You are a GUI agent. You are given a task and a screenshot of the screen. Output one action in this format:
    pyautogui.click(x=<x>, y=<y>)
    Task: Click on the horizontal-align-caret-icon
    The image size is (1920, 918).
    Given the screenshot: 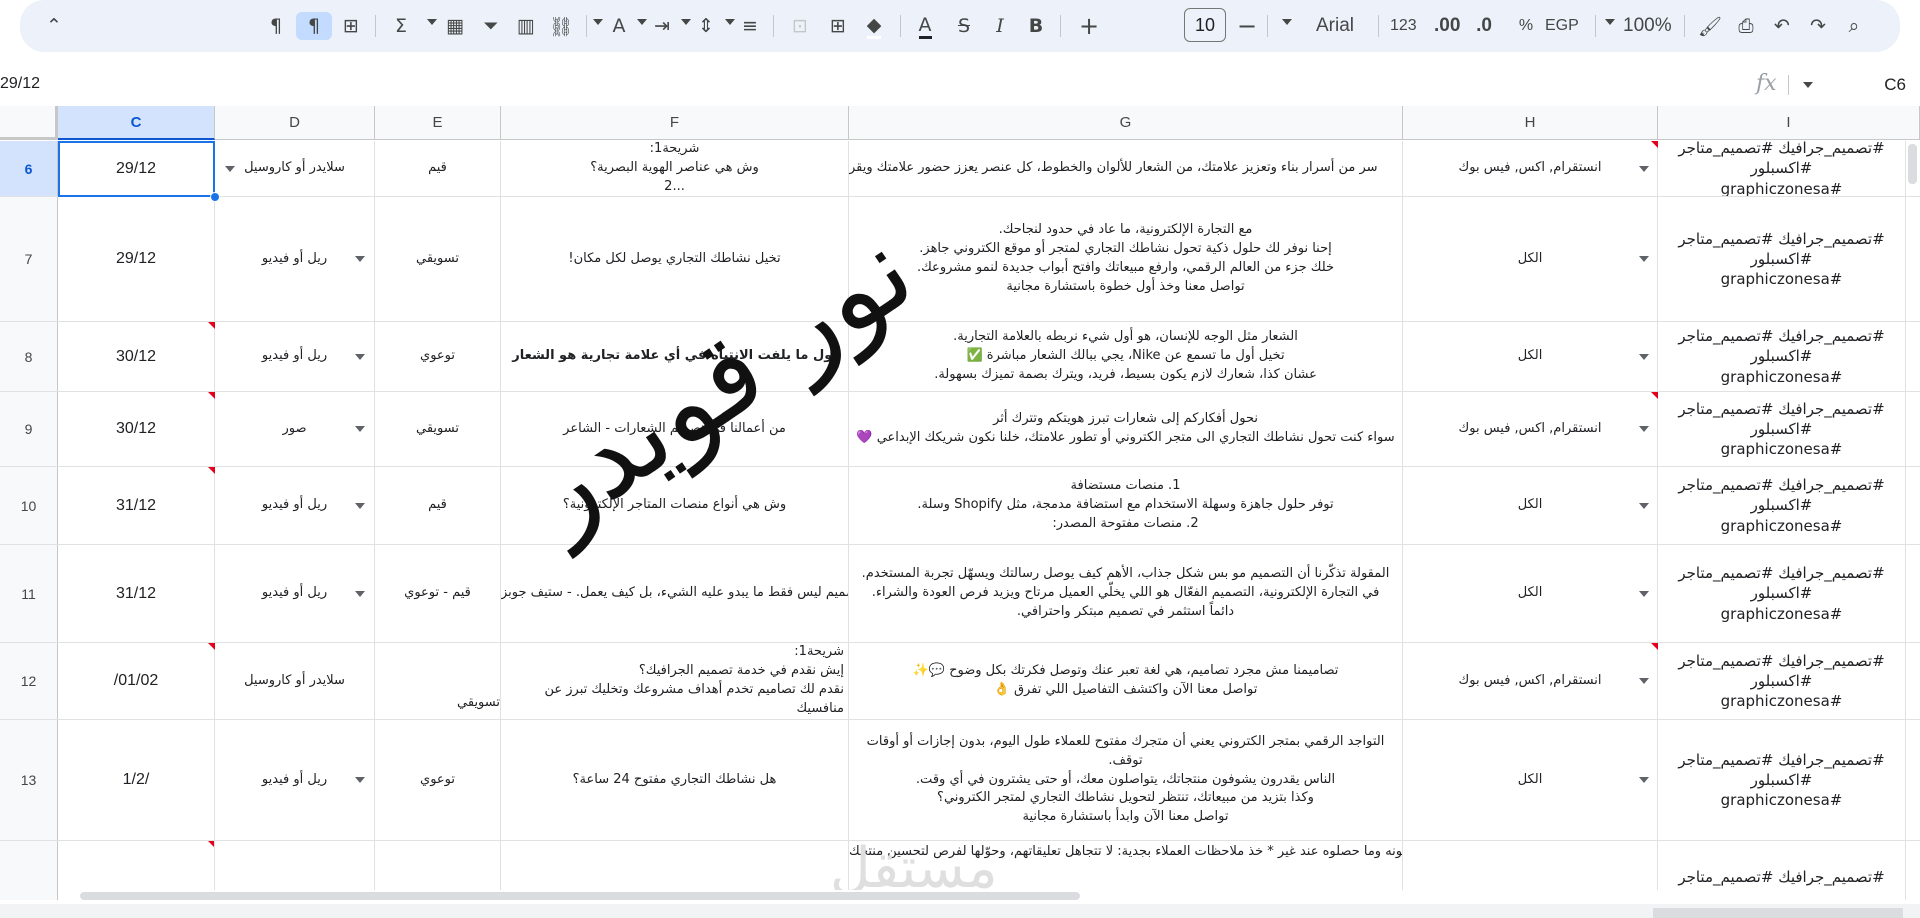 What is the action you would take?
    pyautogui.click(x=730, y=22)
    